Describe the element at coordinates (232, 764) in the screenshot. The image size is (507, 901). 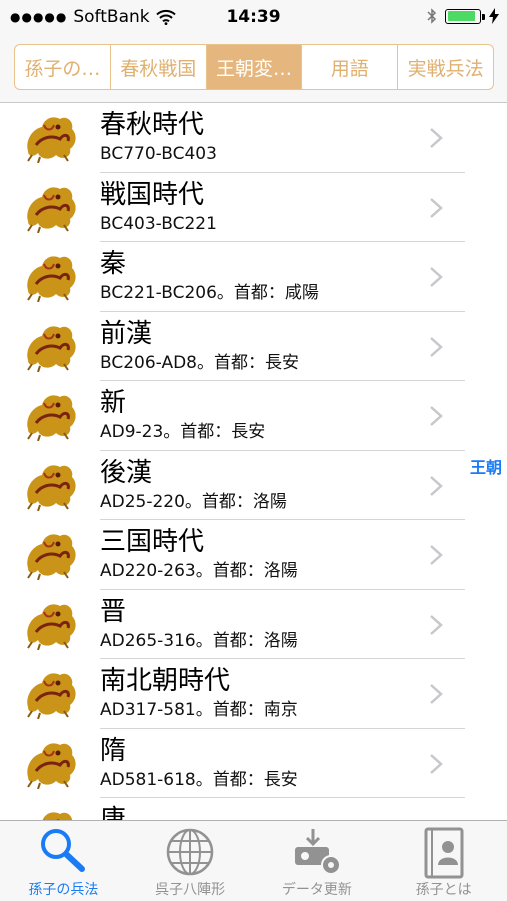
I see `dynasty-row: 隋 AD581-618。首都：長安` at that location.